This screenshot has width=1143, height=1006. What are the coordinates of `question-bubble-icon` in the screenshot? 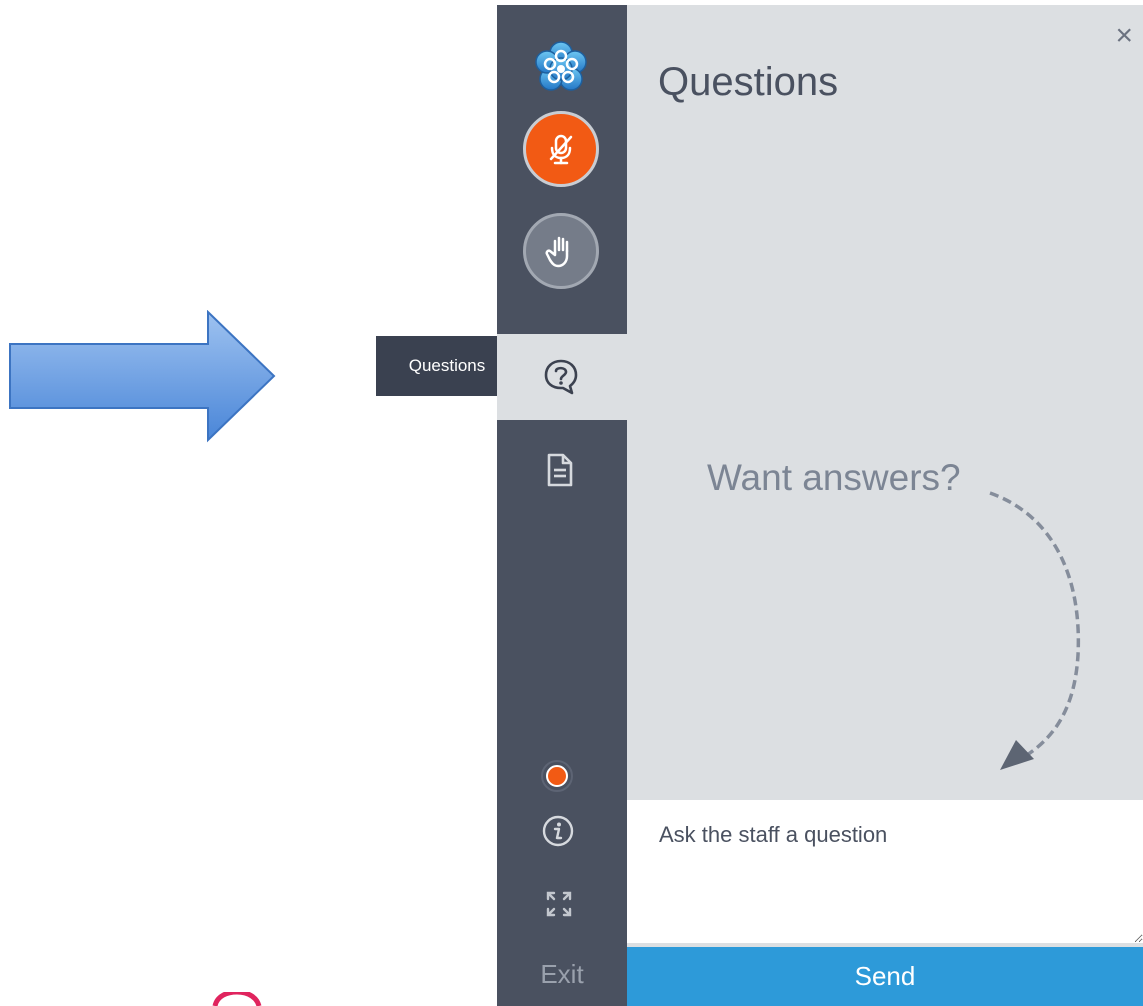 It's located at (561, 377).